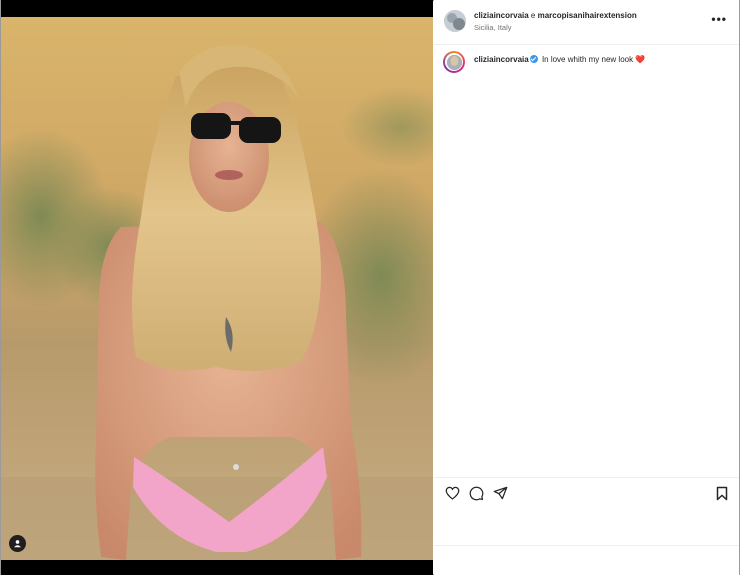 The height and width of the screenshot is (575, 740). Describe the element at coordinates (640, 59) in the screenshot. I see `heart-emoji: ❤️` at that location.